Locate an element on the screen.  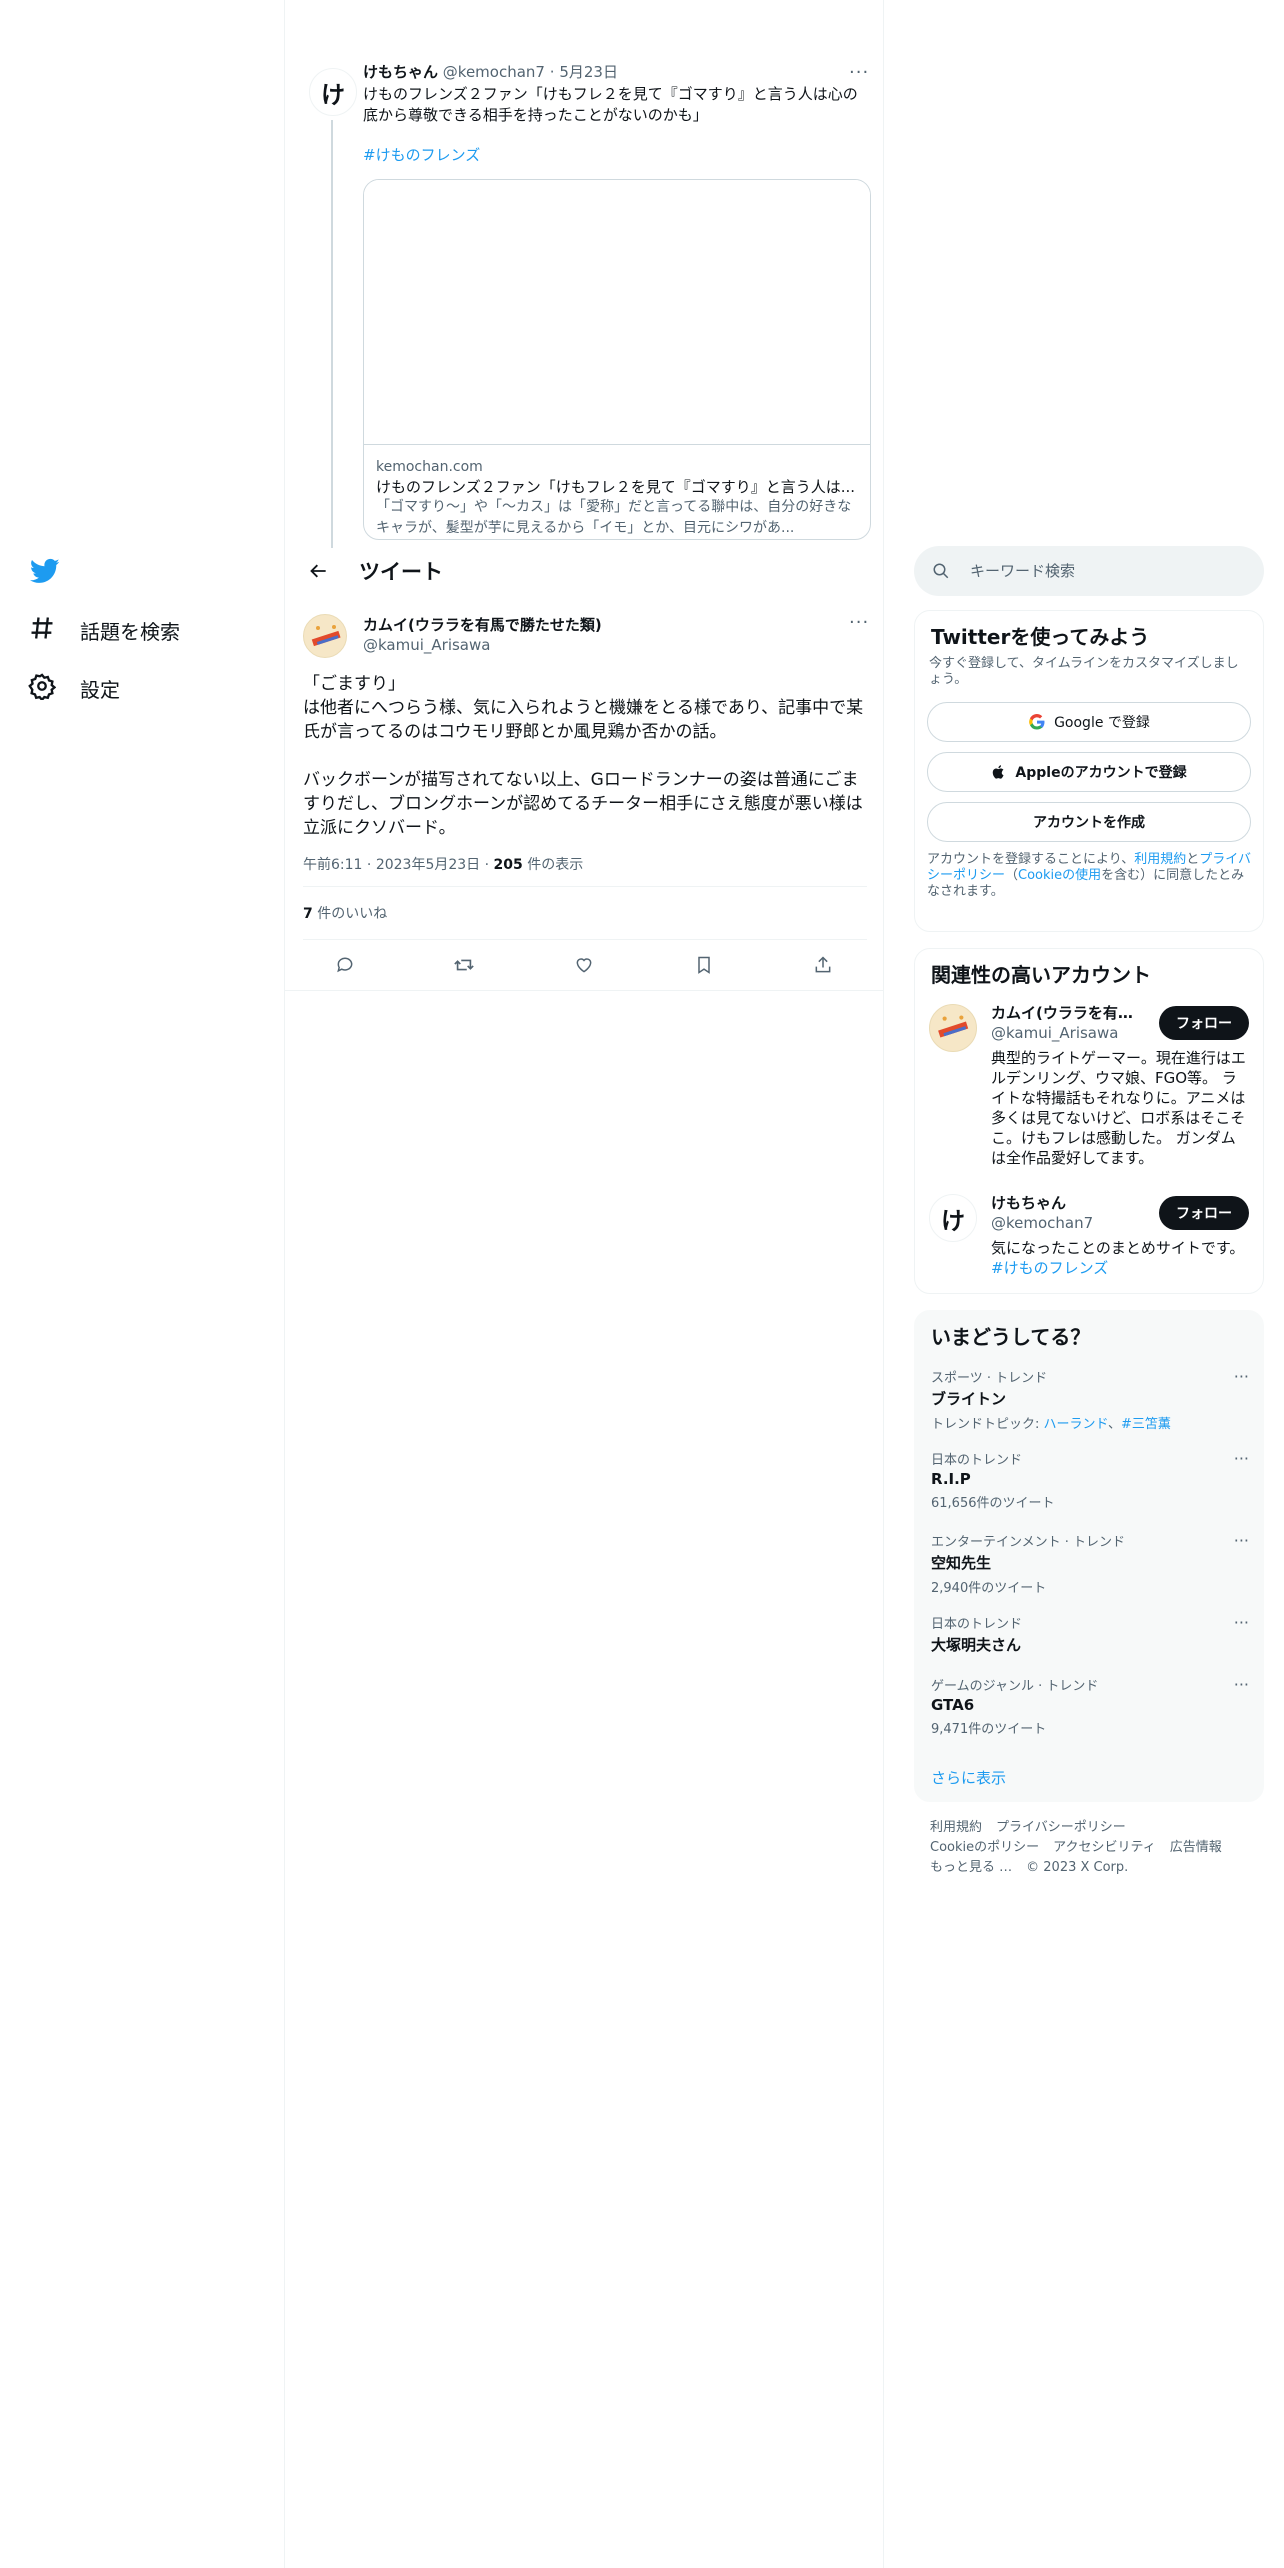
tweet-header: けもちゃん @kemochan7 · 5月23日 is located at coordinates (616, 72).